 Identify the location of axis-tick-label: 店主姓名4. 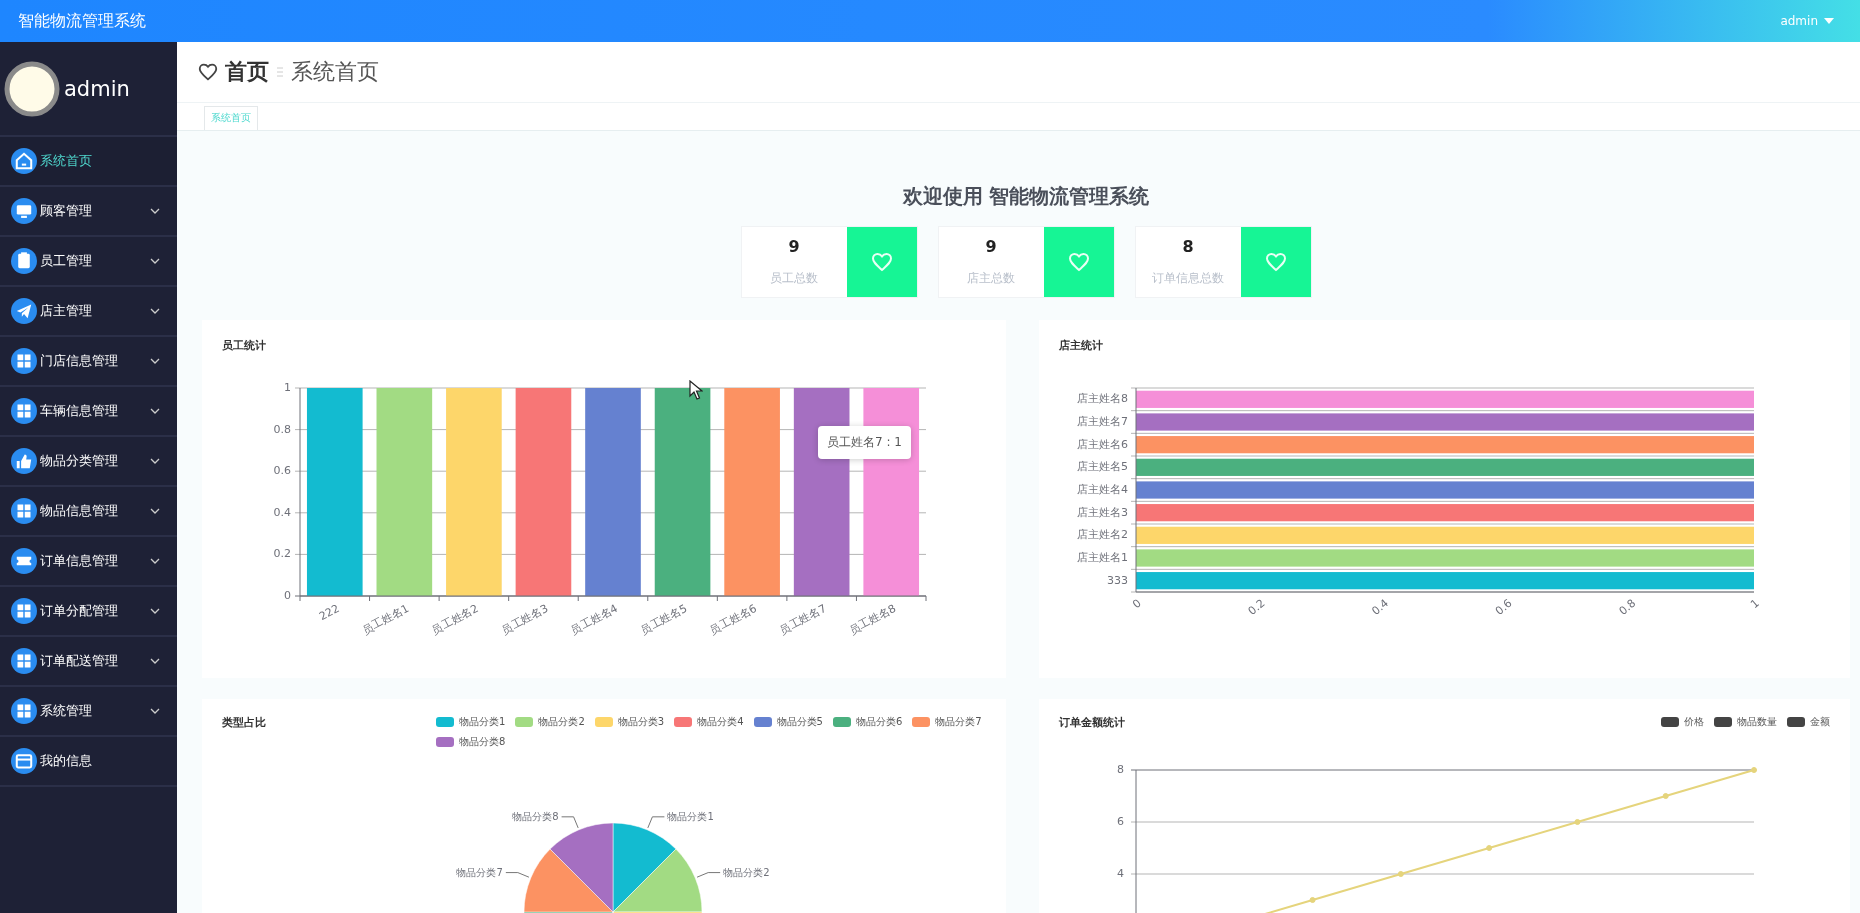
(1102, 489).